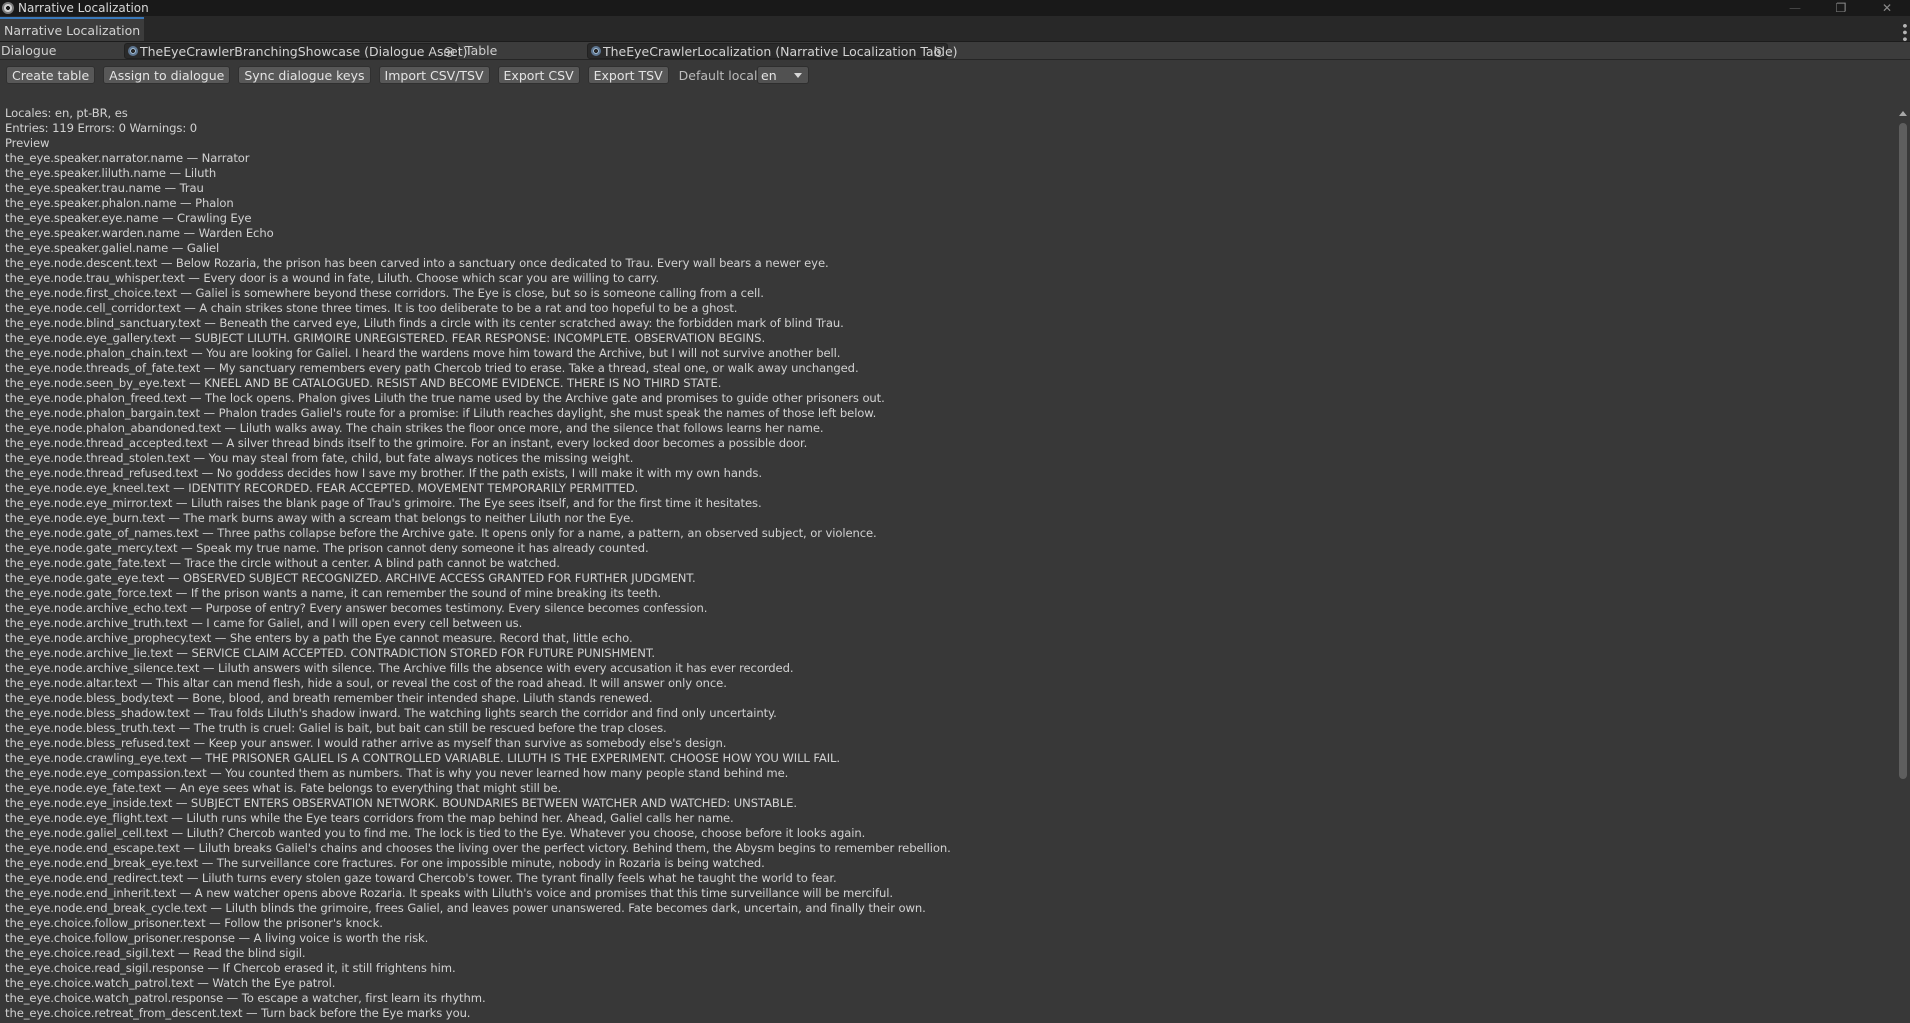 The image size is (1910, 1023). Describe the element at coordinates (167, 75) in the screenshot. I see `assign-to-dialogue-button: Assign to dialogue` at that location.